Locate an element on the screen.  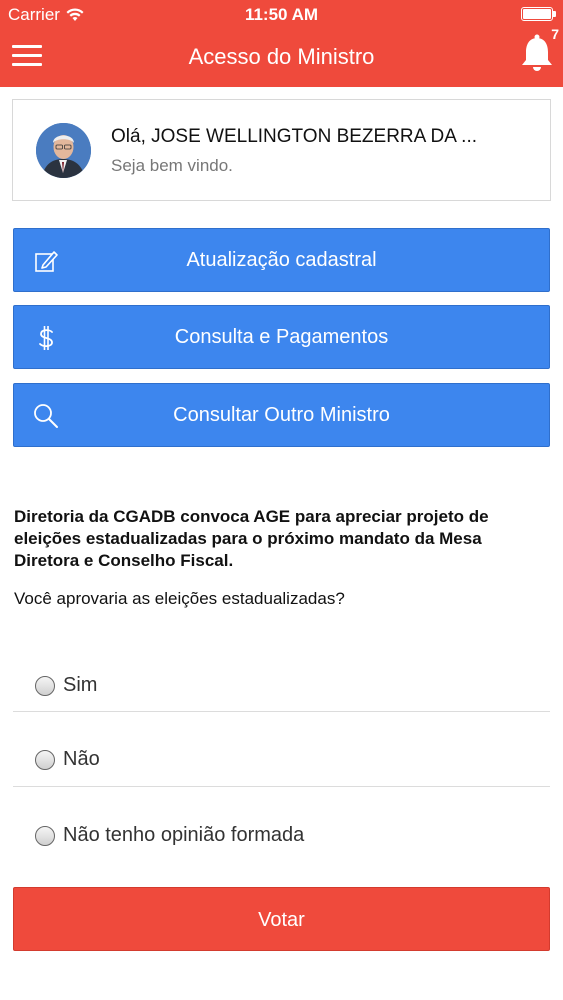
payments-label: Consulta e Pagamentos is located at coordinates (281, 337).